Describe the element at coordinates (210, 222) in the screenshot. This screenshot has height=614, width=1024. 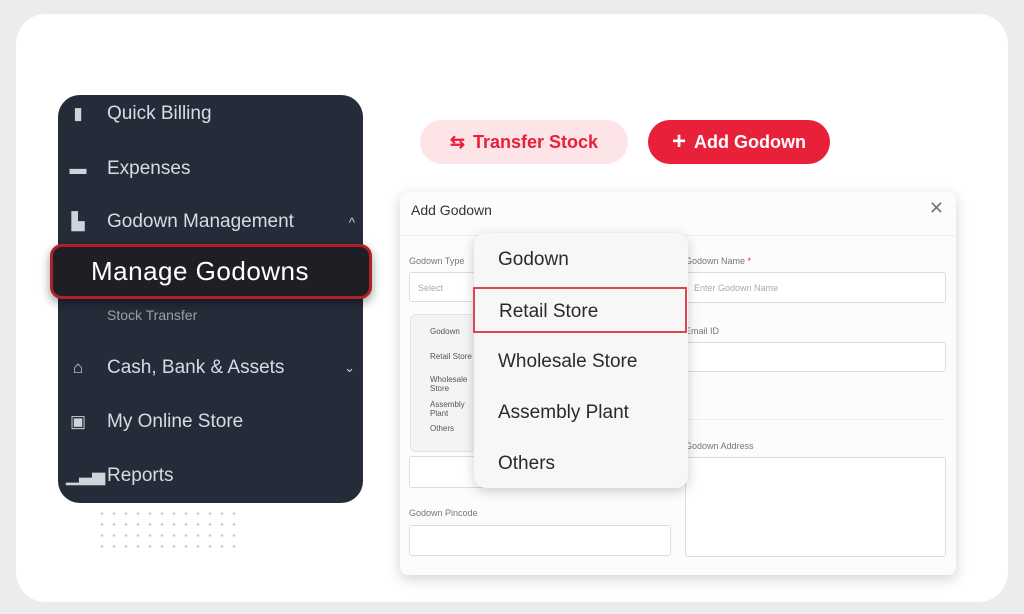
I see `sidebar-item-godown-management: ▙ Godown Management ^` at that location.